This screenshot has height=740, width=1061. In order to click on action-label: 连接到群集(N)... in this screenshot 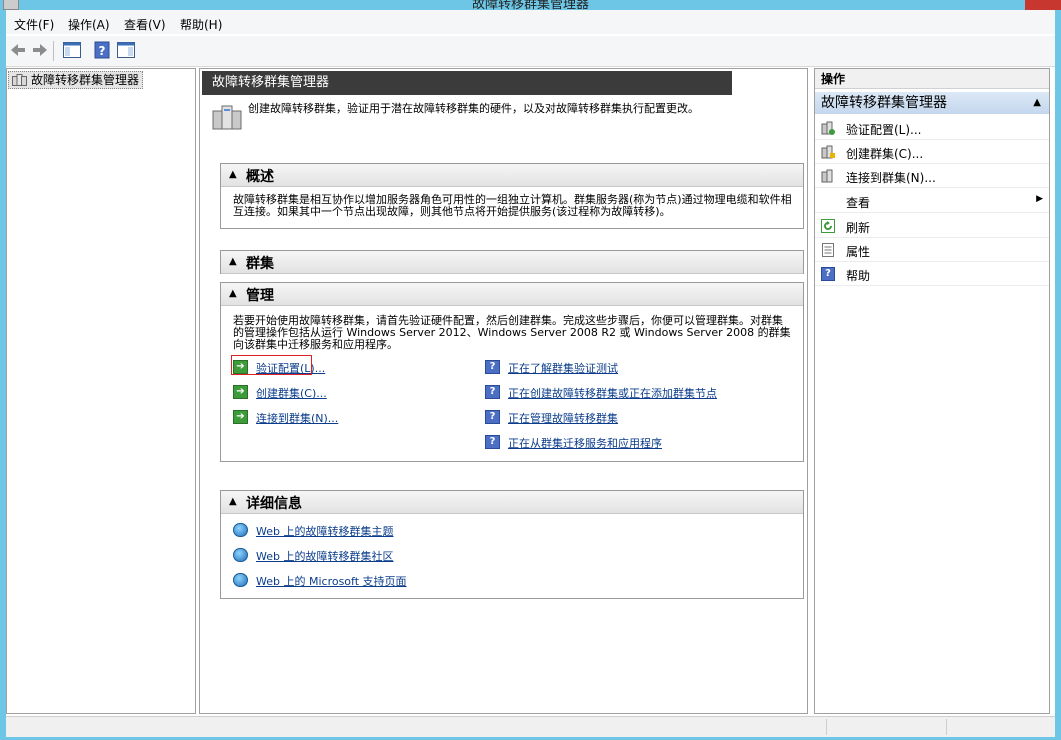, I will do `click(891, 178)`.